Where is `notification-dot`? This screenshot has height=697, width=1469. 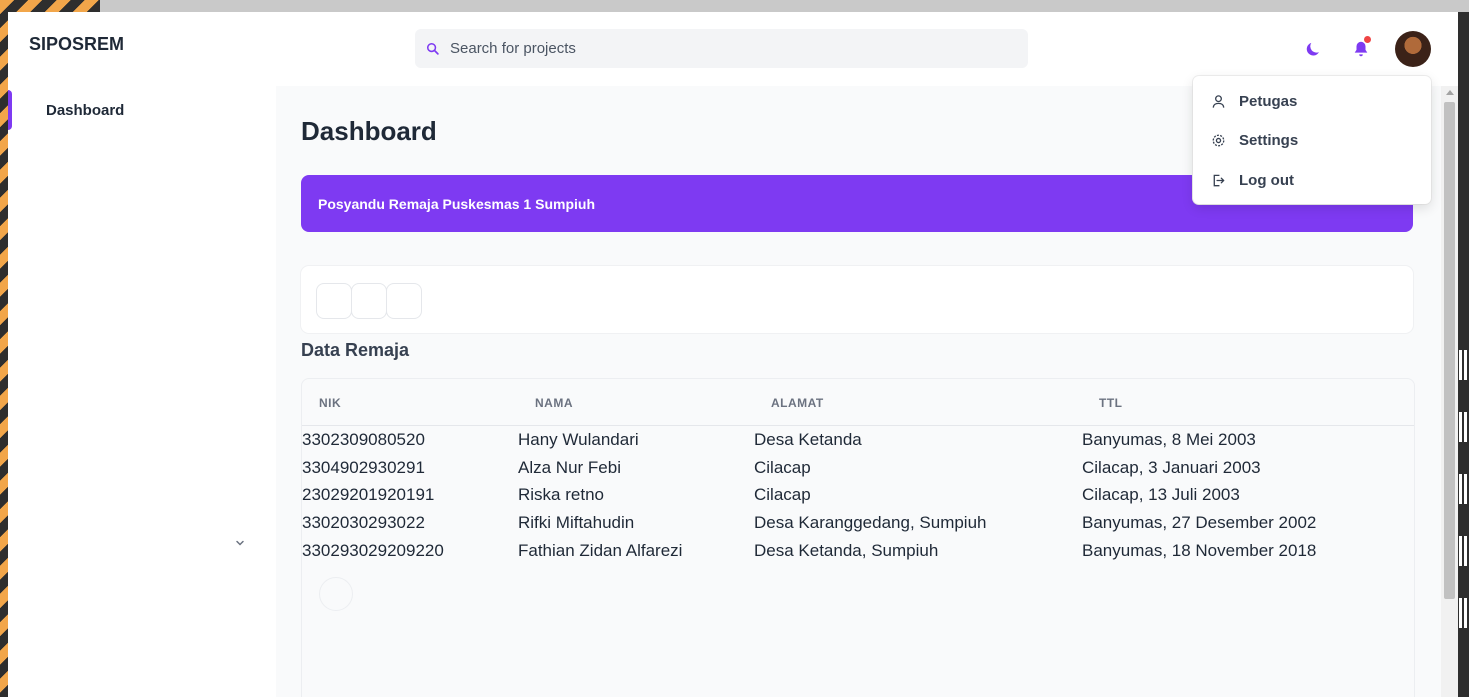 notification-dot is located at coordinates (1367, 39).